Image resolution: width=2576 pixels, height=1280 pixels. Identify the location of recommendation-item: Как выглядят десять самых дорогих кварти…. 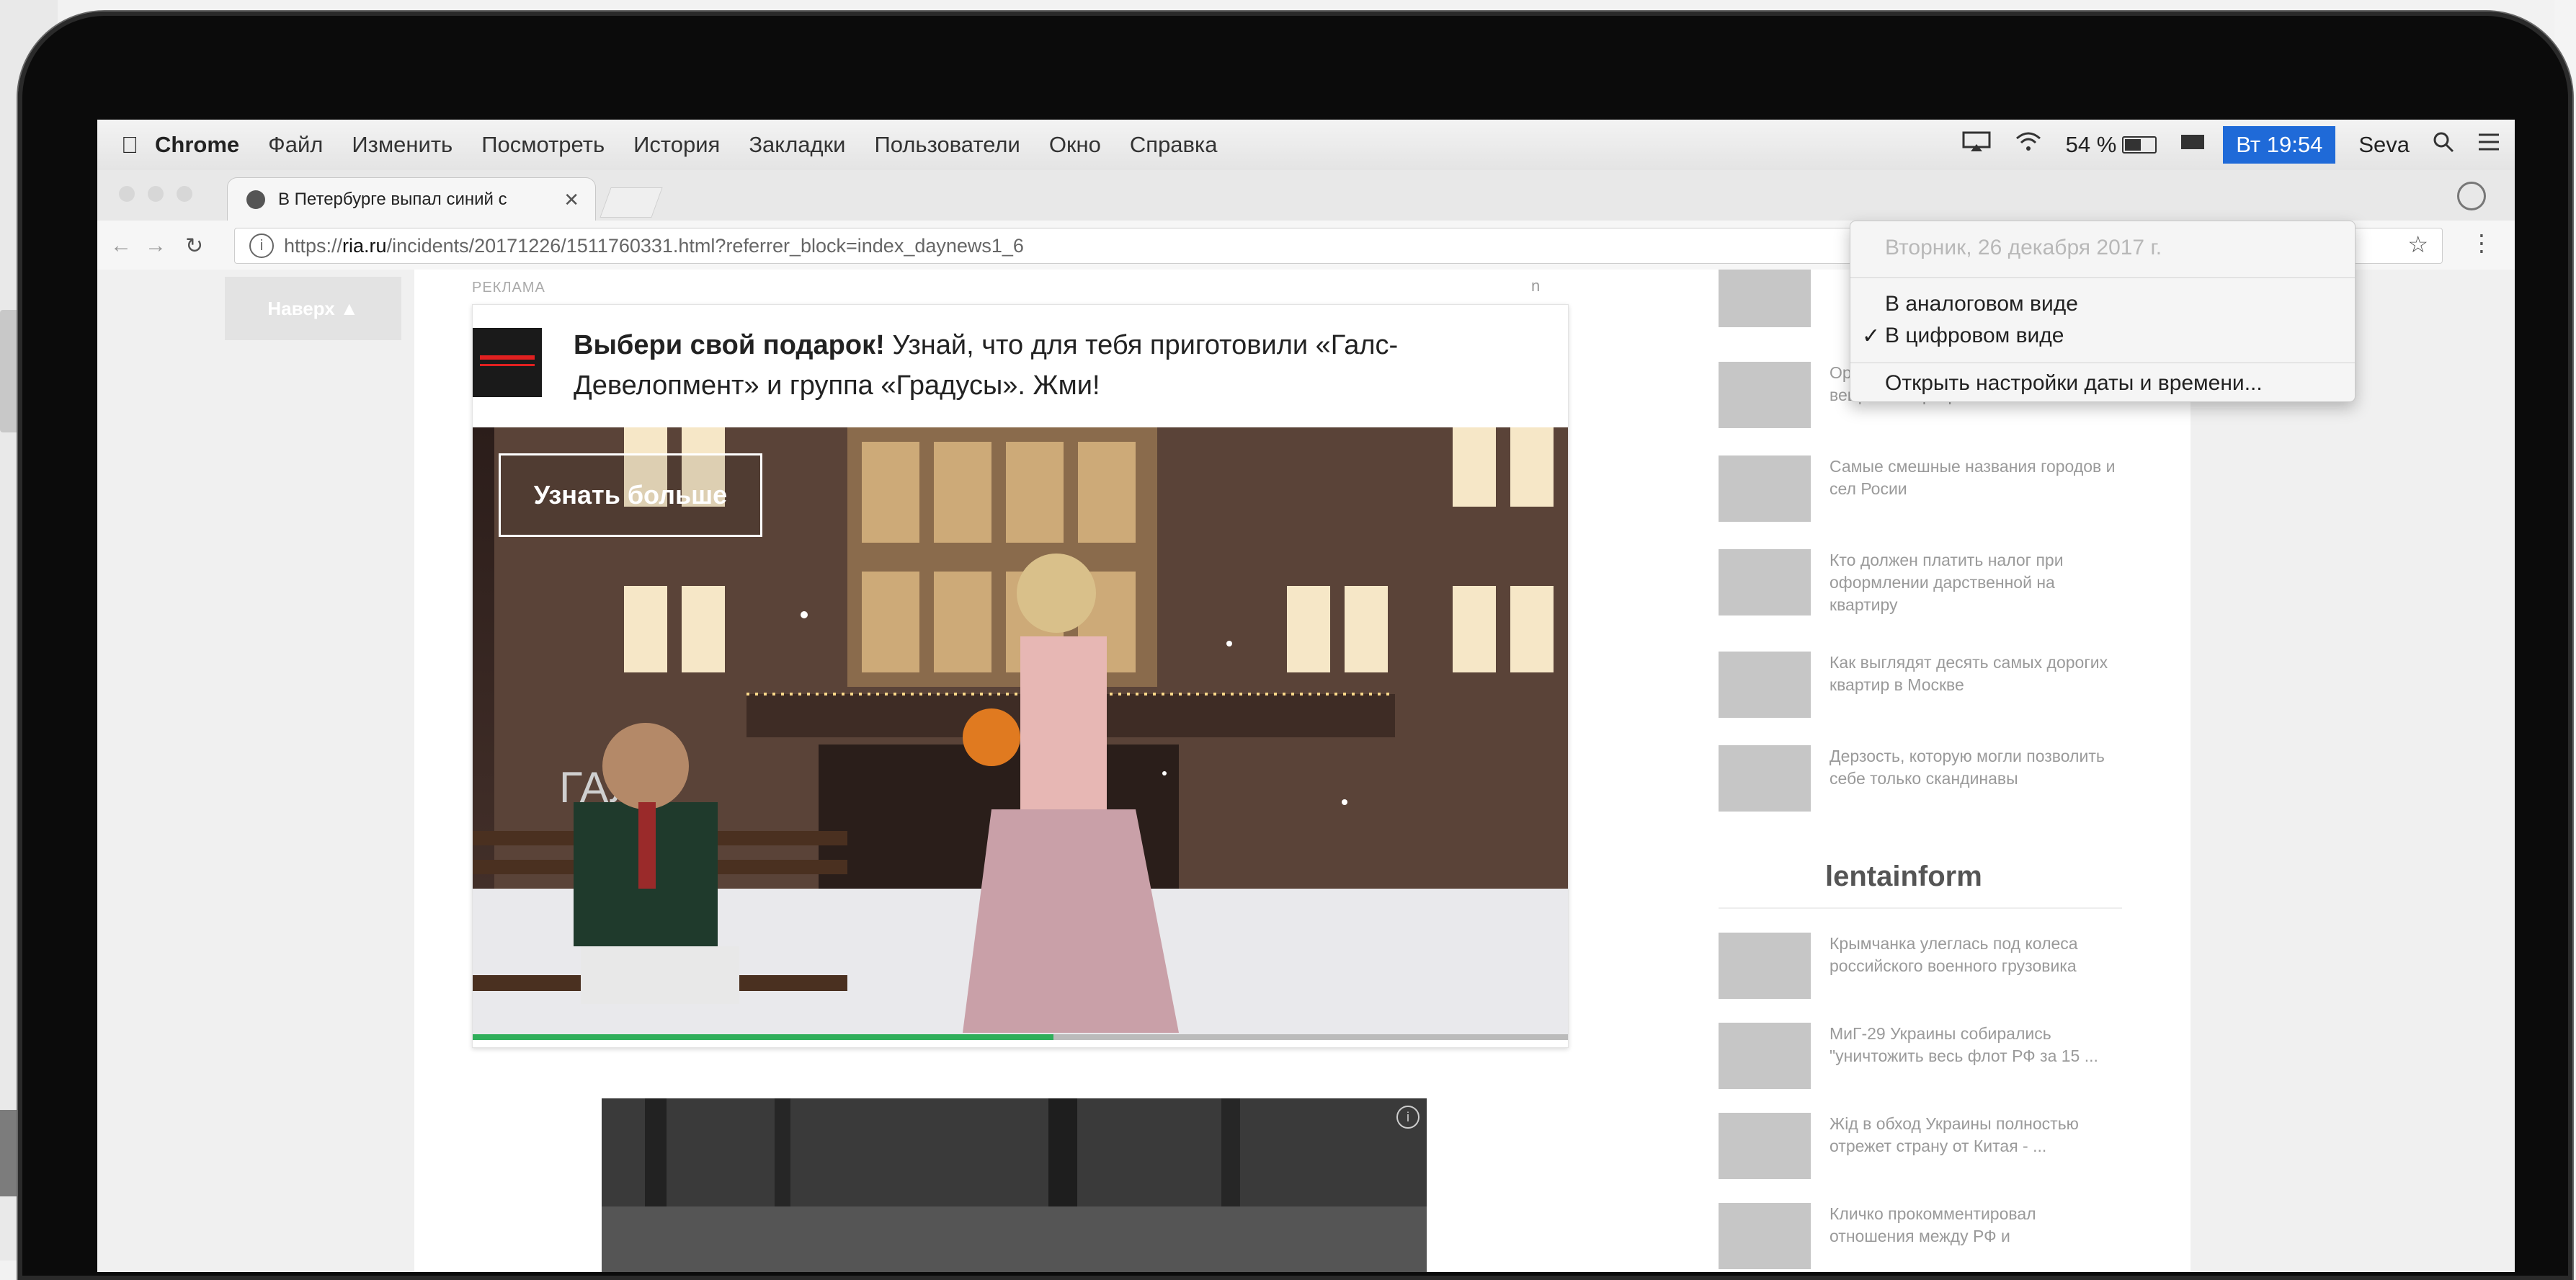
(1920, 685).